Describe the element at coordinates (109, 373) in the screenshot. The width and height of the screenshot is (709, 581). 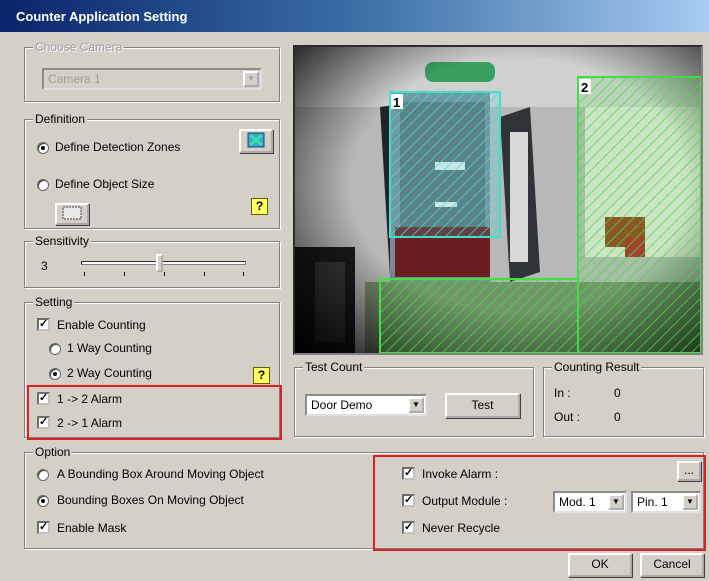
I see `two-way-counting-label: 2 Way Counting` at that location.